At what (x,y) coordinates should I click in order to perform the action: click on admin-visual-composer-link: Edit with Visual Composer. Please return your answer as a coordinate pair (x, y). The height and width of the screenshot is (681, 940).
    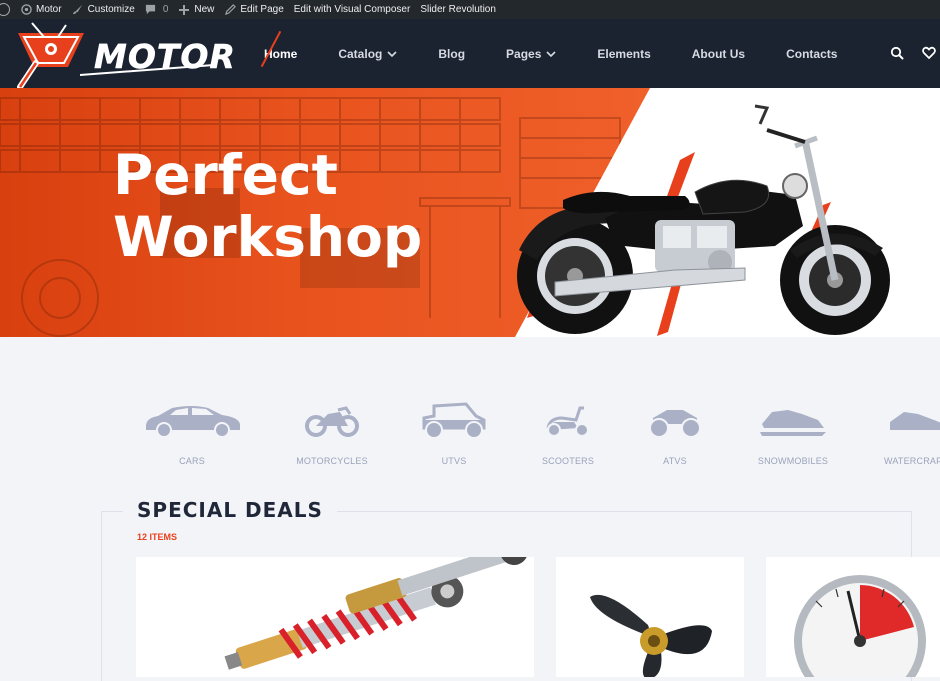
    Looking at the image, I should click on (352, 9).